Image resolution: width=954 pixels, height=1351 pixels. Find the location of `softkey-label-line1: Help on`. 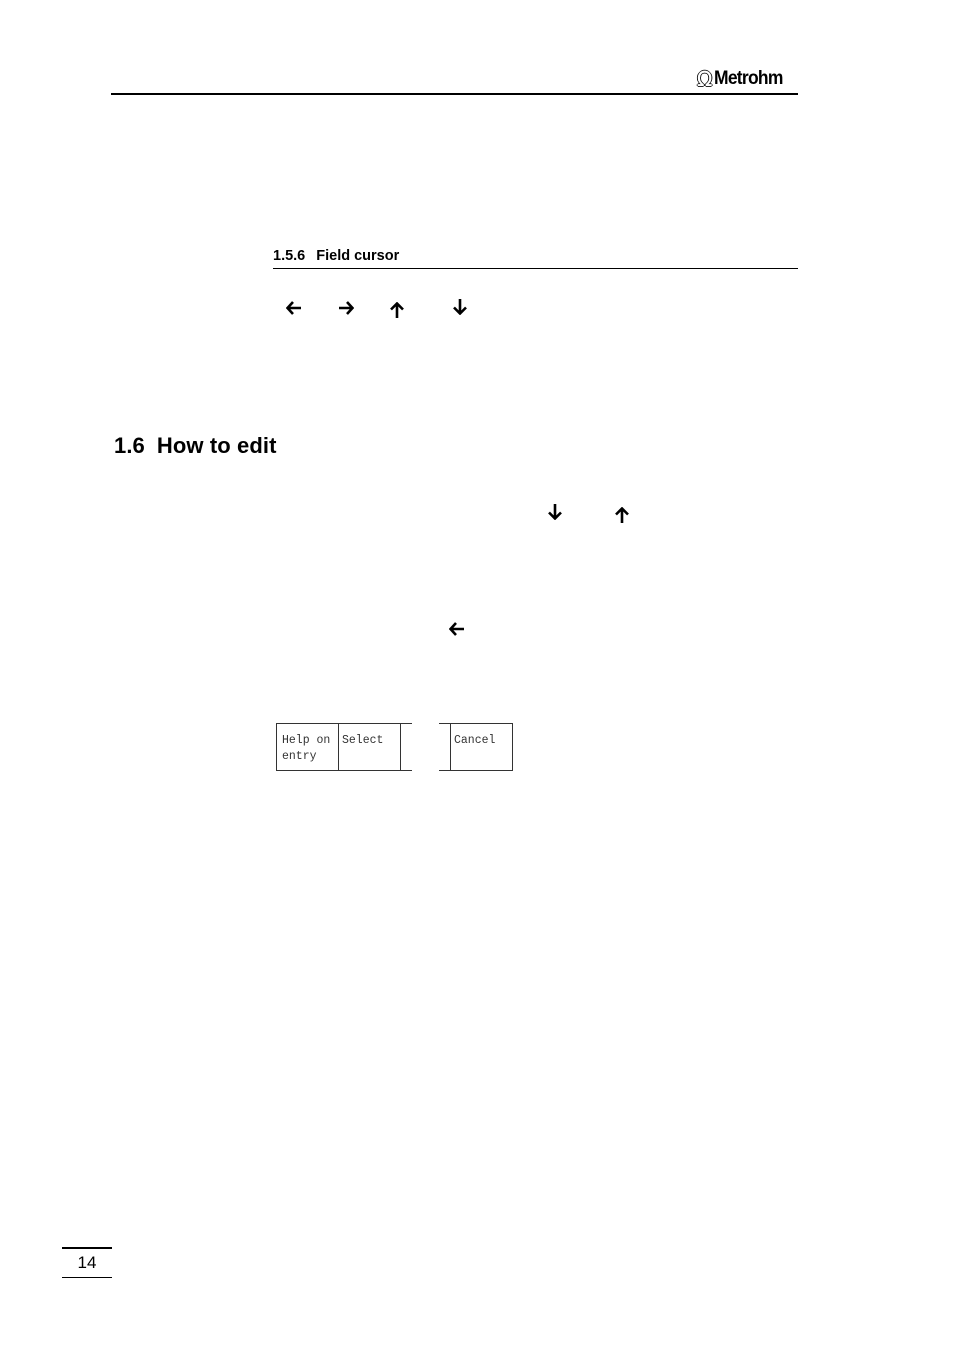

softkey-label-line1: Help on is located at coordinates (306, 740).